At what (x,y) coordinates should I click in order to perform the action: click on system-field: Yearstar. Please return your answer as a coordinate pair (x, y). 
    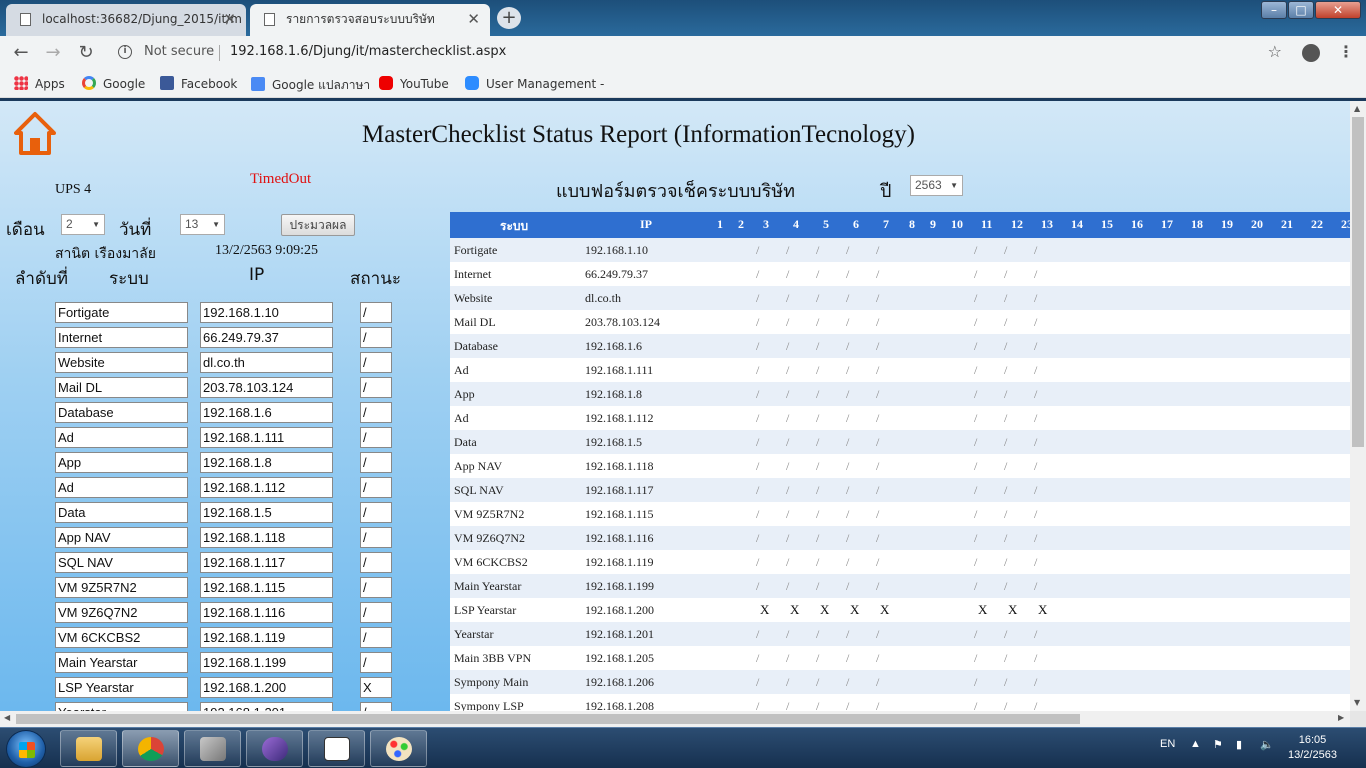
    Looking at the image, I should click on (121, 706).